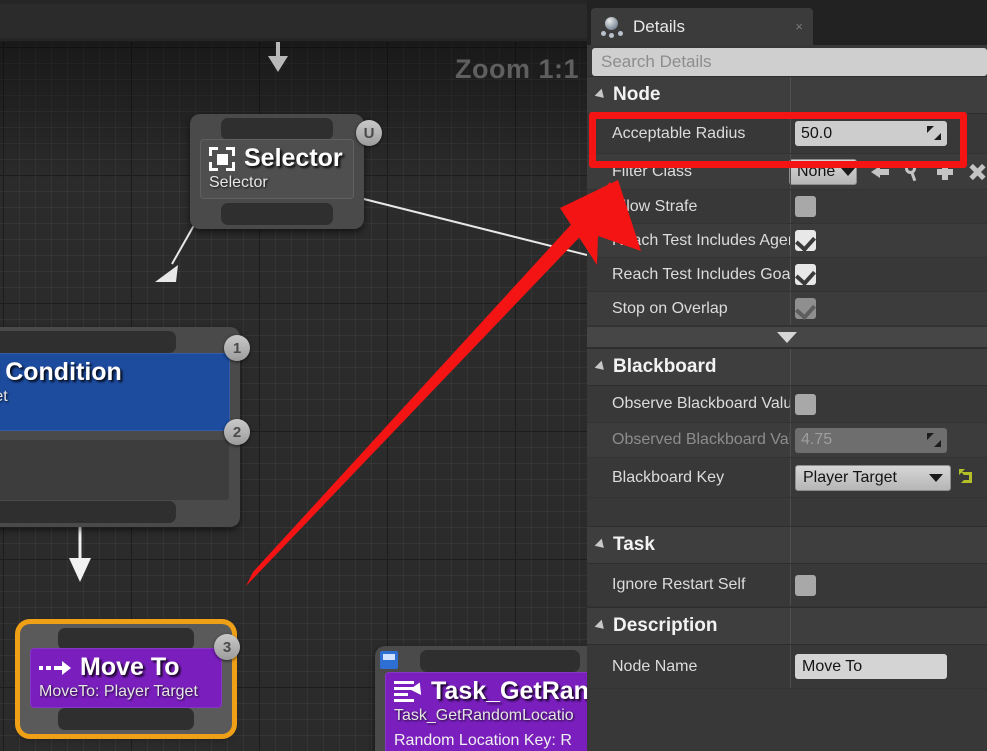 The height and width of the screenshot is (751, 987). I want to click on plus-icon, so click(945, 172).